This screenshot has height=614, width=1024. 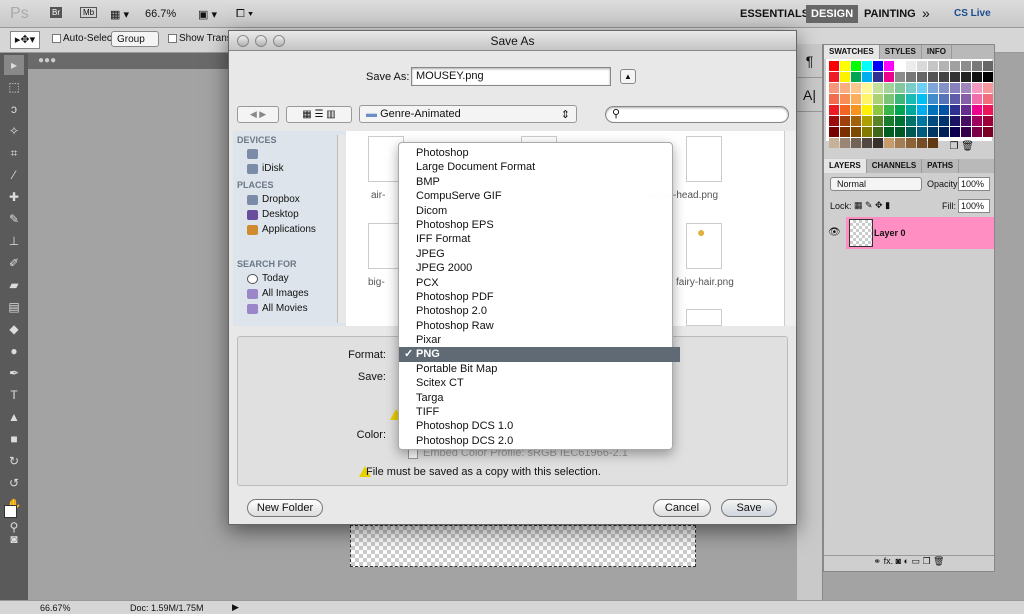 I want to click on document-canvas, so click(x=523, y=546).